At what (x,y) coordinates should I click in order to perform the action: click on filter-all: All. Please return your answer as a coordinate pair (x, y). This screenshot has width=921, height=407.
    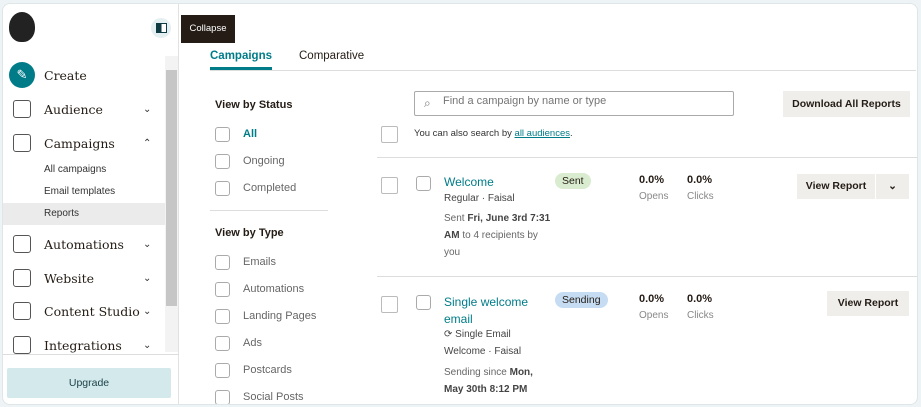
    Looking at the image, I should click on (236, 134).